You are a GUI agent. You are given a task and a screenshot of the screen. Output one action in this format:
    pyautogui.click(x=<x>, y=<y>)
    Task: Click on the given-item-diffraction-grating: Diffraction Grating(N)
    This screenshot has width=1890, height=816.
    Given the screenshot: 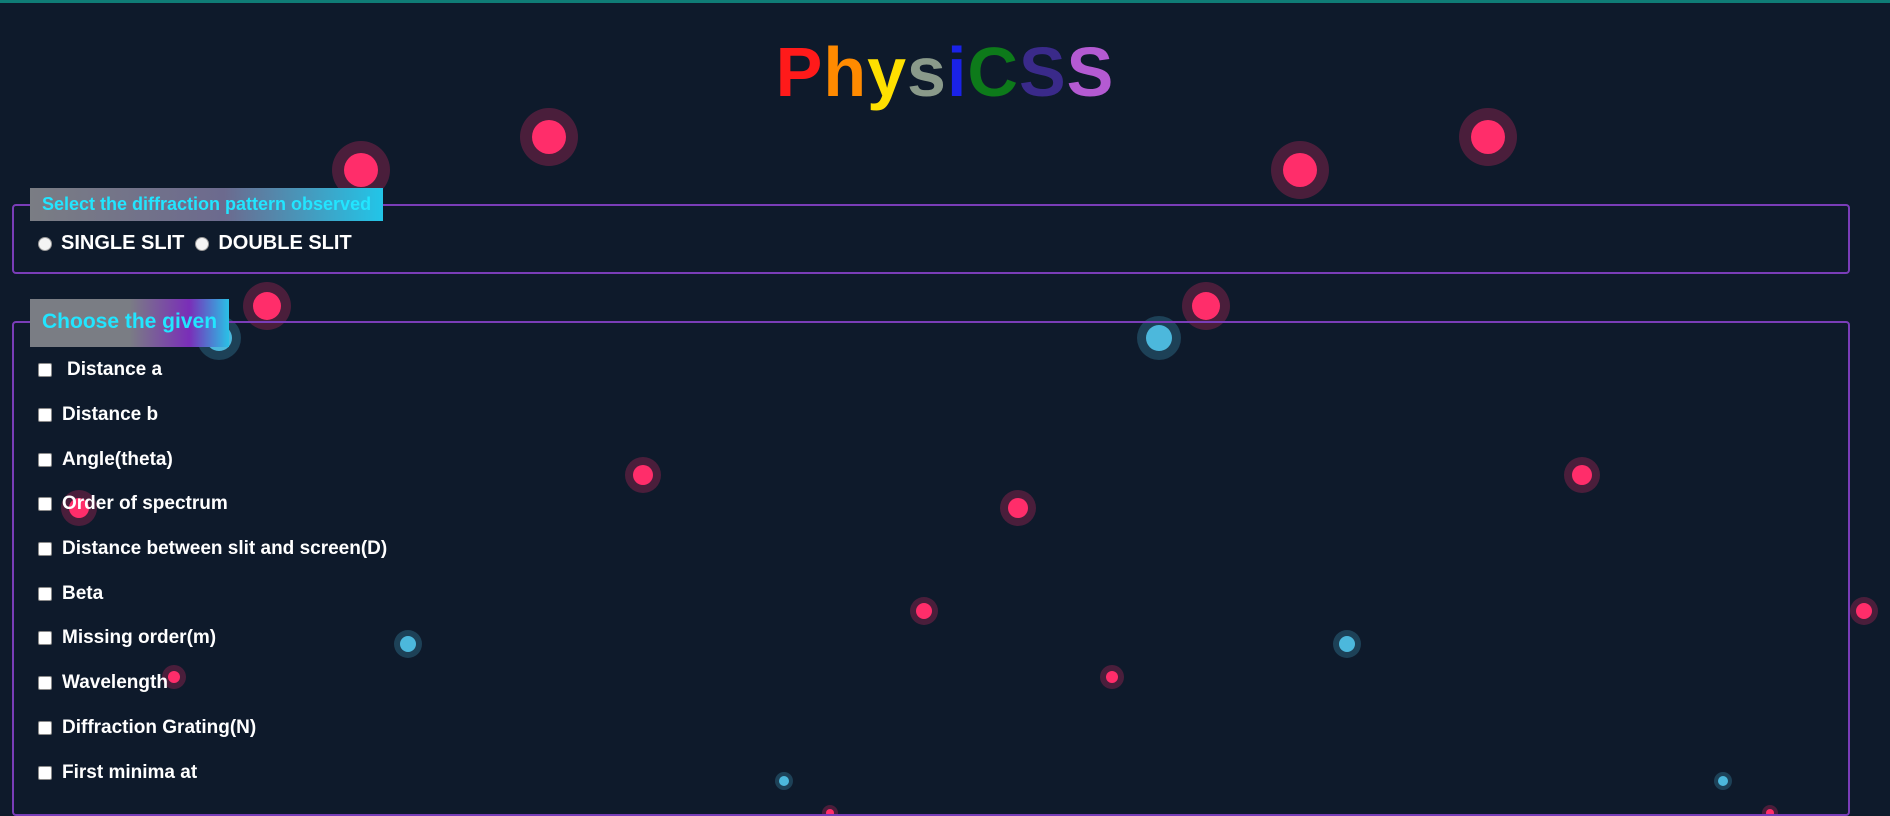 What is the action you would take?
    pyautogui.click(x=147, y=728)
    